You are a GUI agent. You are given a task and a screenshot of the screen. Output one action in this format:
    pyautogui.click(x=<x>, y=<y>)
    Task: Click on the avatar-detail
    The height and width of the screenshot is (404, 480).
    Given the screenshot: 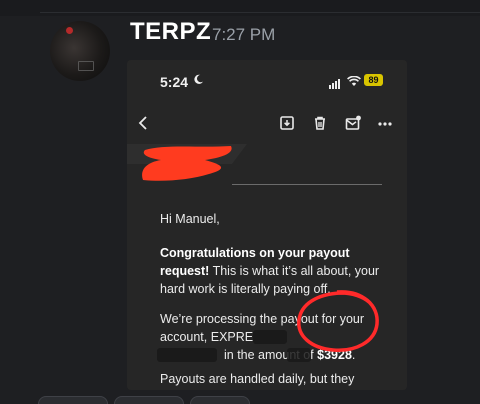 What is the action you would take?
    pyautogui.click(x=86, y=66)
    